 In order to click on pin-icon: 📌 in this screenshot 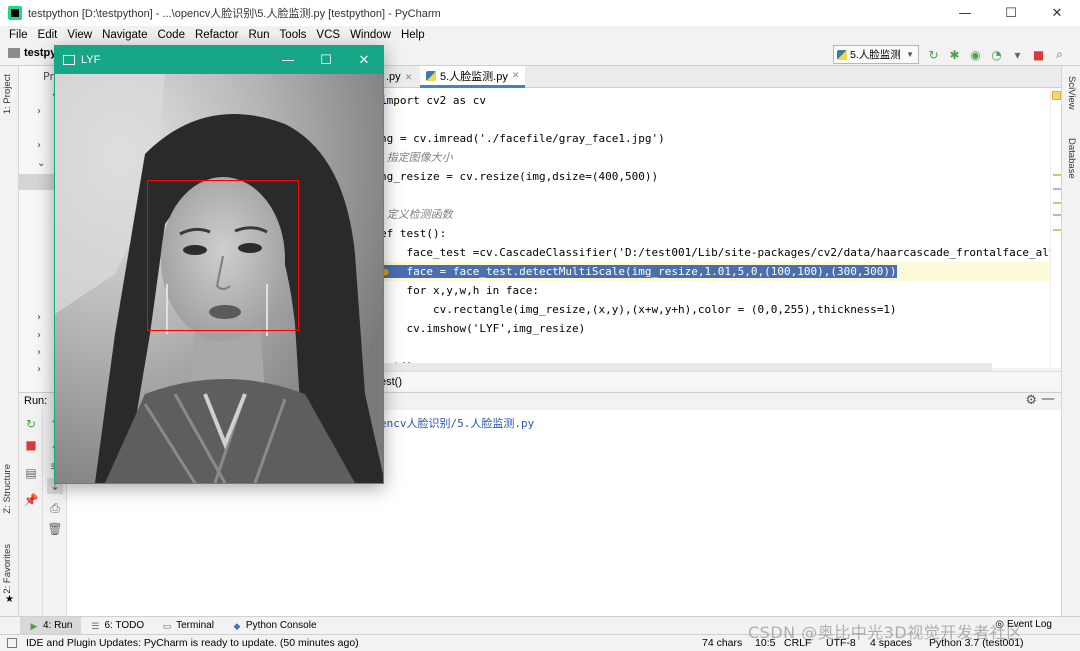, I will do `click(31, 500)`.